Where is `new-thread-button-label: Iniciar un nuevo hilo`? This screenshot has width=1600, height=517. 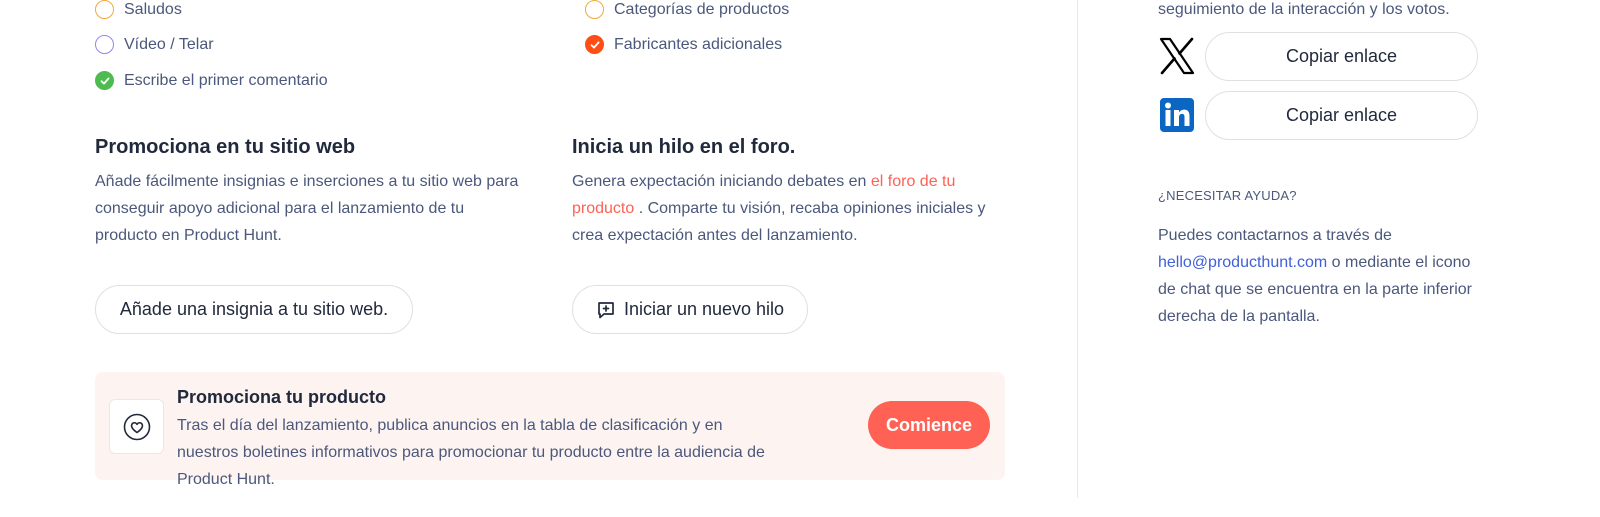
new-thread-button-label: Iniciar un nuevo hilo is located at coordinates (704, 309).